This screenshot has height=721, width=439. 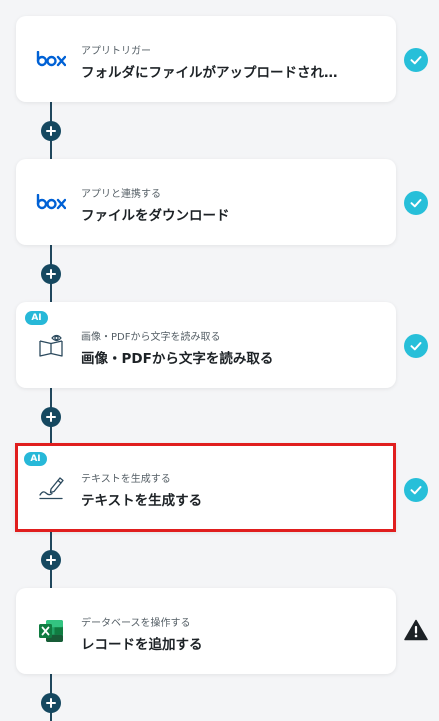 I want to click on step-title: ファイルをダウンロード, so click(x=155, y=216).